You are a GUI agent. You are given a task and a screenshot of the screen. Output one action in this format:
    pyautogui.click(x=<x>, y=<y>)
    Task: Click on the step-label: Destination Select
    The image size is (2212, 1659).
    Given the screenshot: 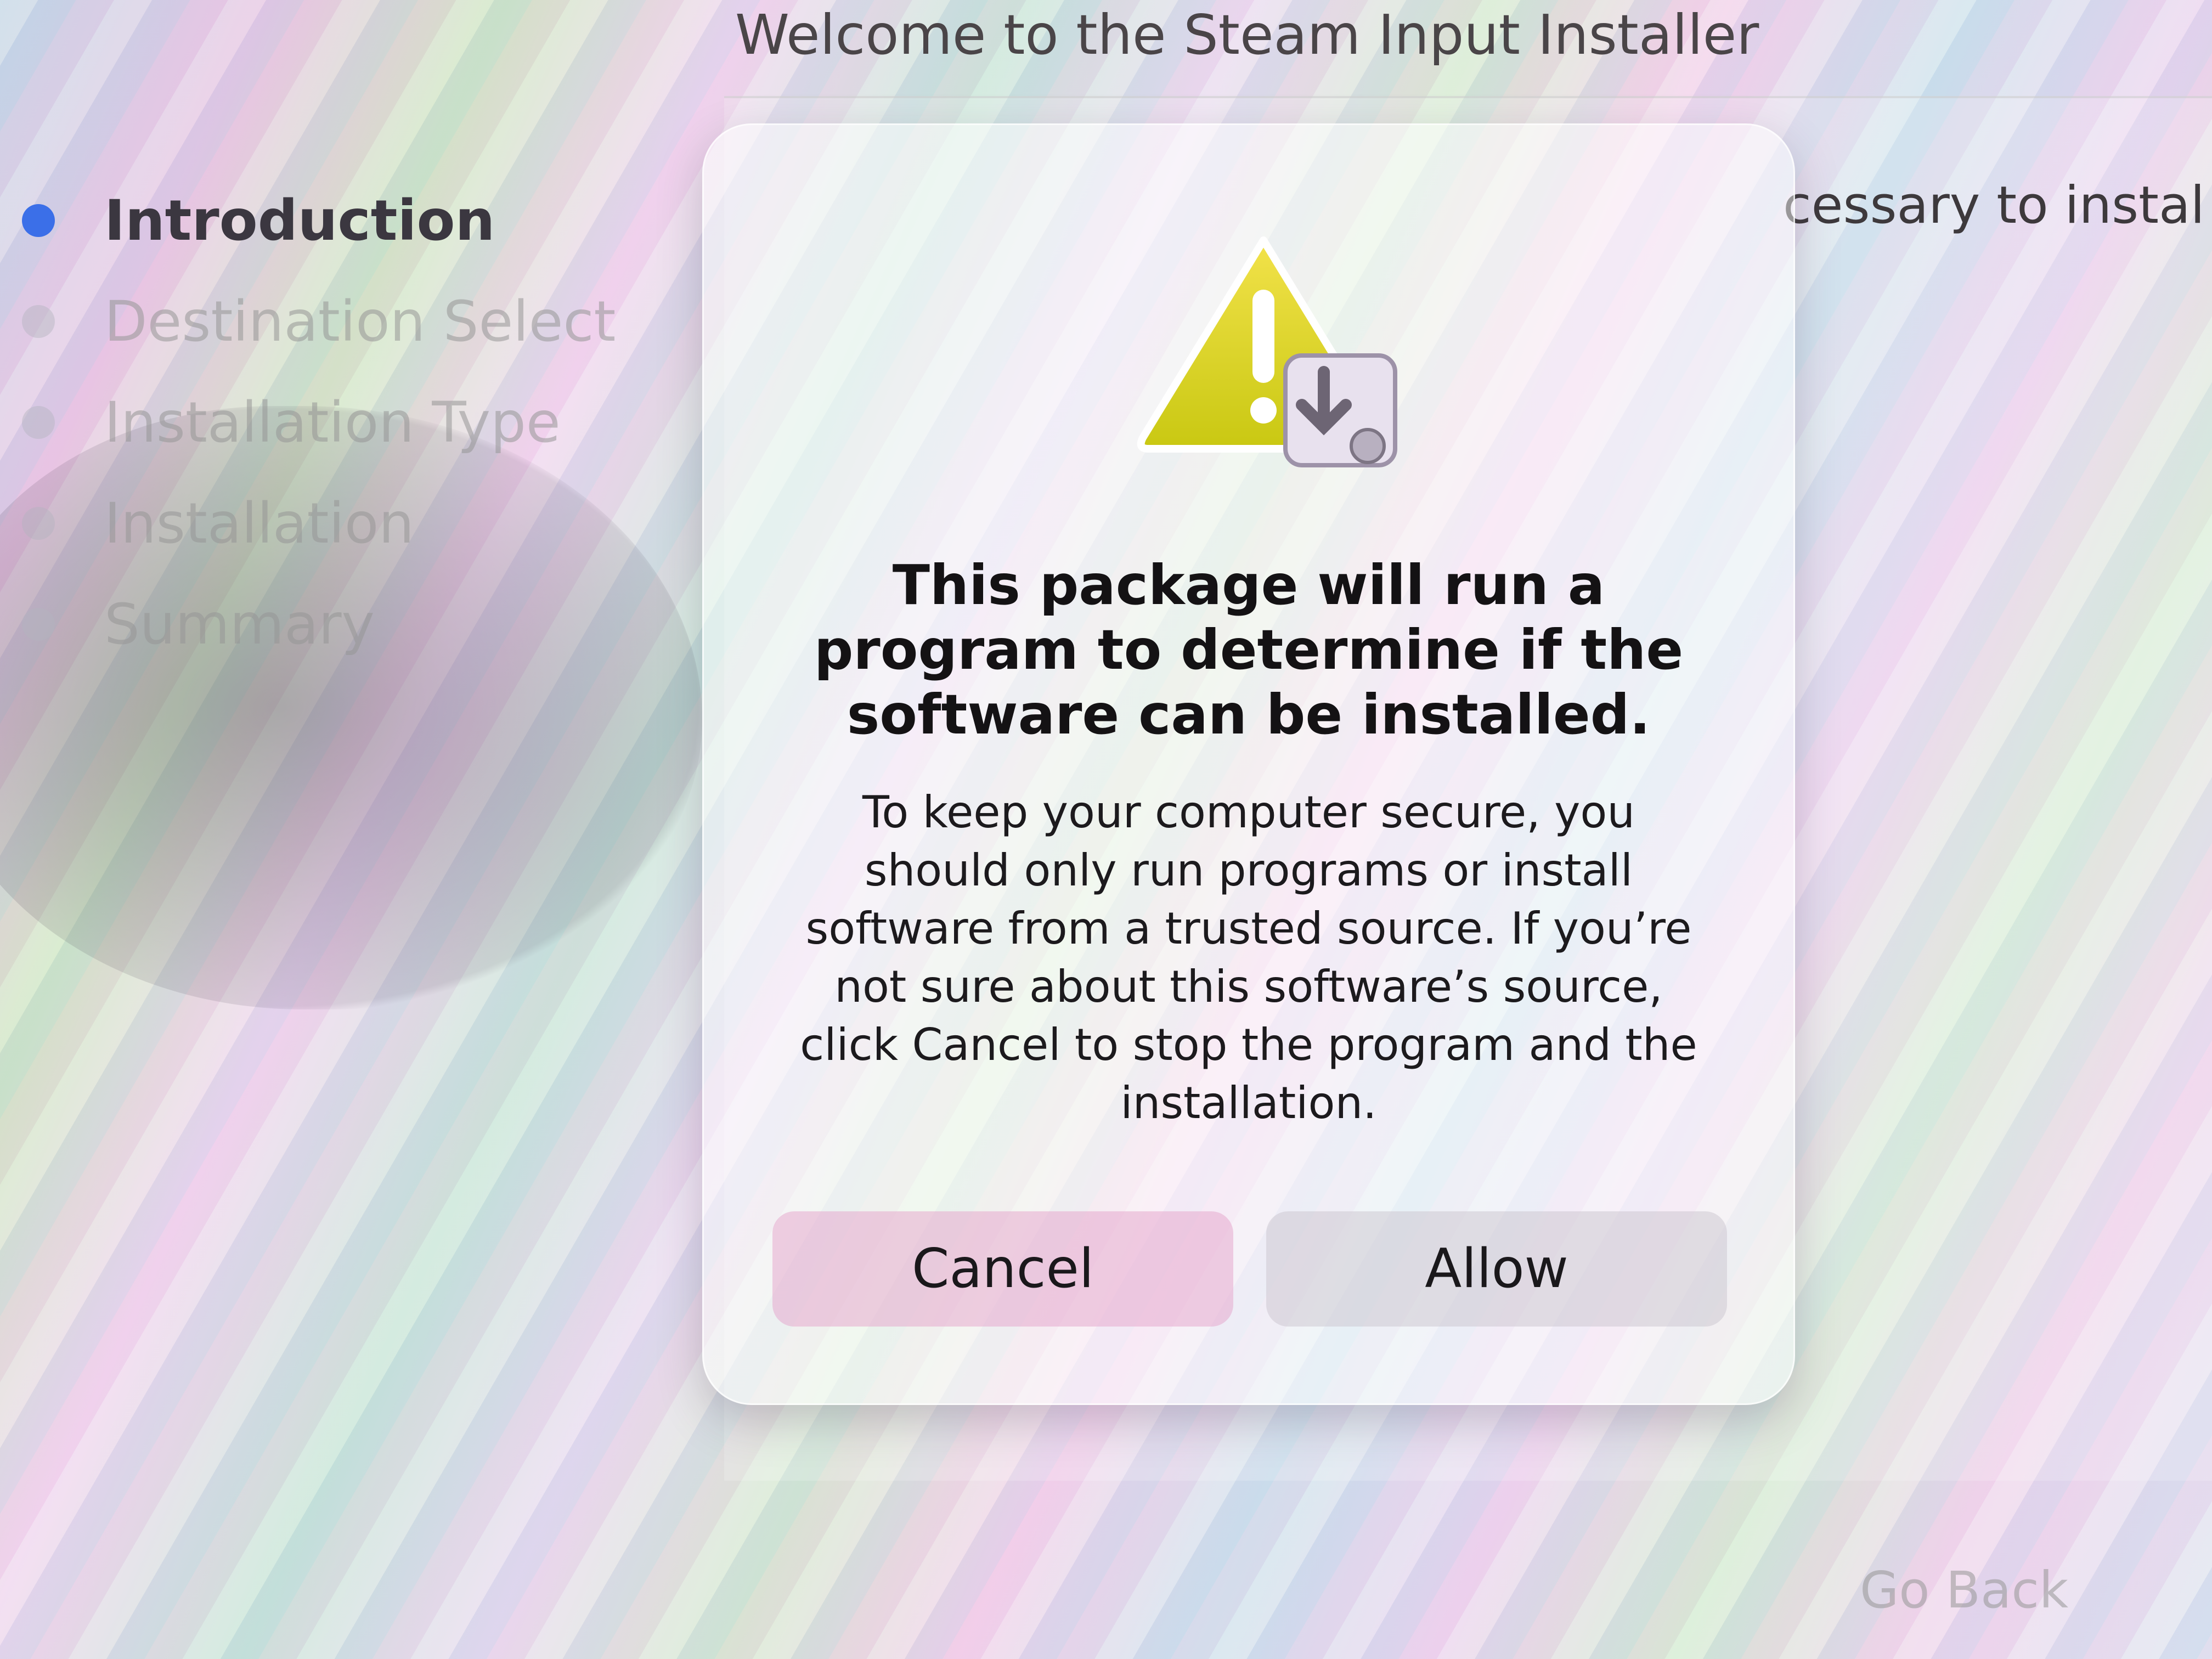 What is the action you would take?
    pyautogui.click(x=360, y=321)
    